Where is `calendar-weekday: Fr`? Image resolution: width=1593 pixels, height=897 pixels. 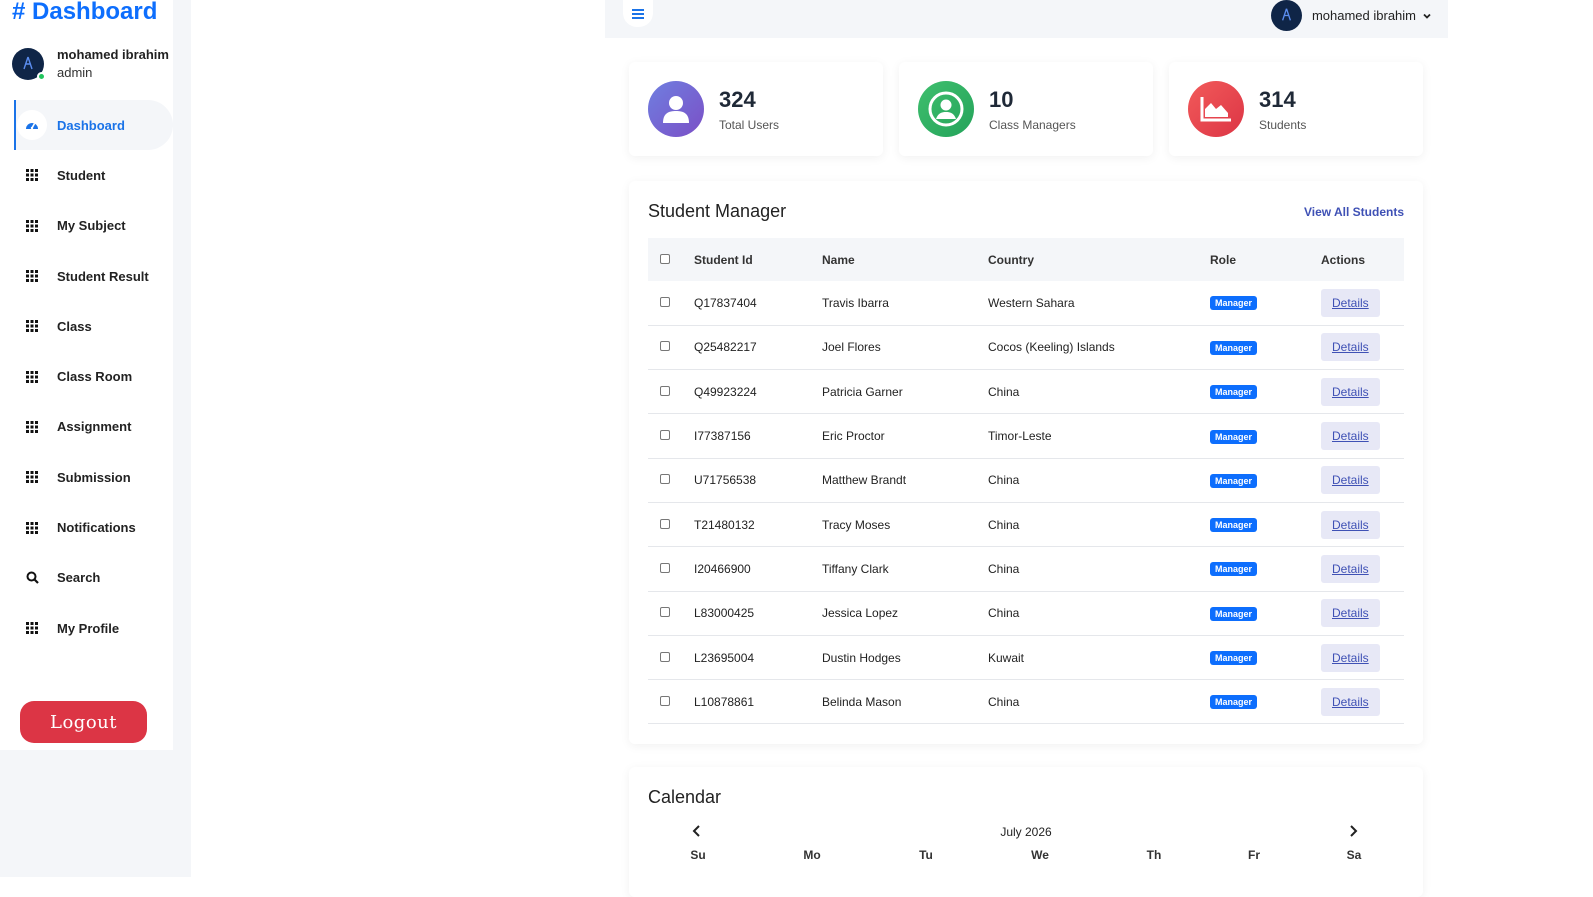 calendar-weekday: Fr is located at coordinates (1254, 855).